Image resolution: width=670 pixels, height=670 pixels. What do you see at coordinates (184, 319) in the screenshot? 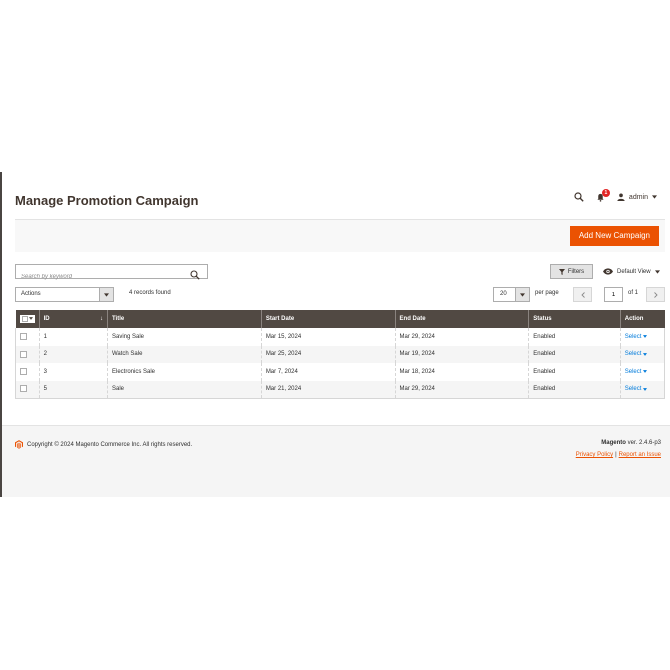
I see `column-header-title: Title` at bounding box center [184, 319].